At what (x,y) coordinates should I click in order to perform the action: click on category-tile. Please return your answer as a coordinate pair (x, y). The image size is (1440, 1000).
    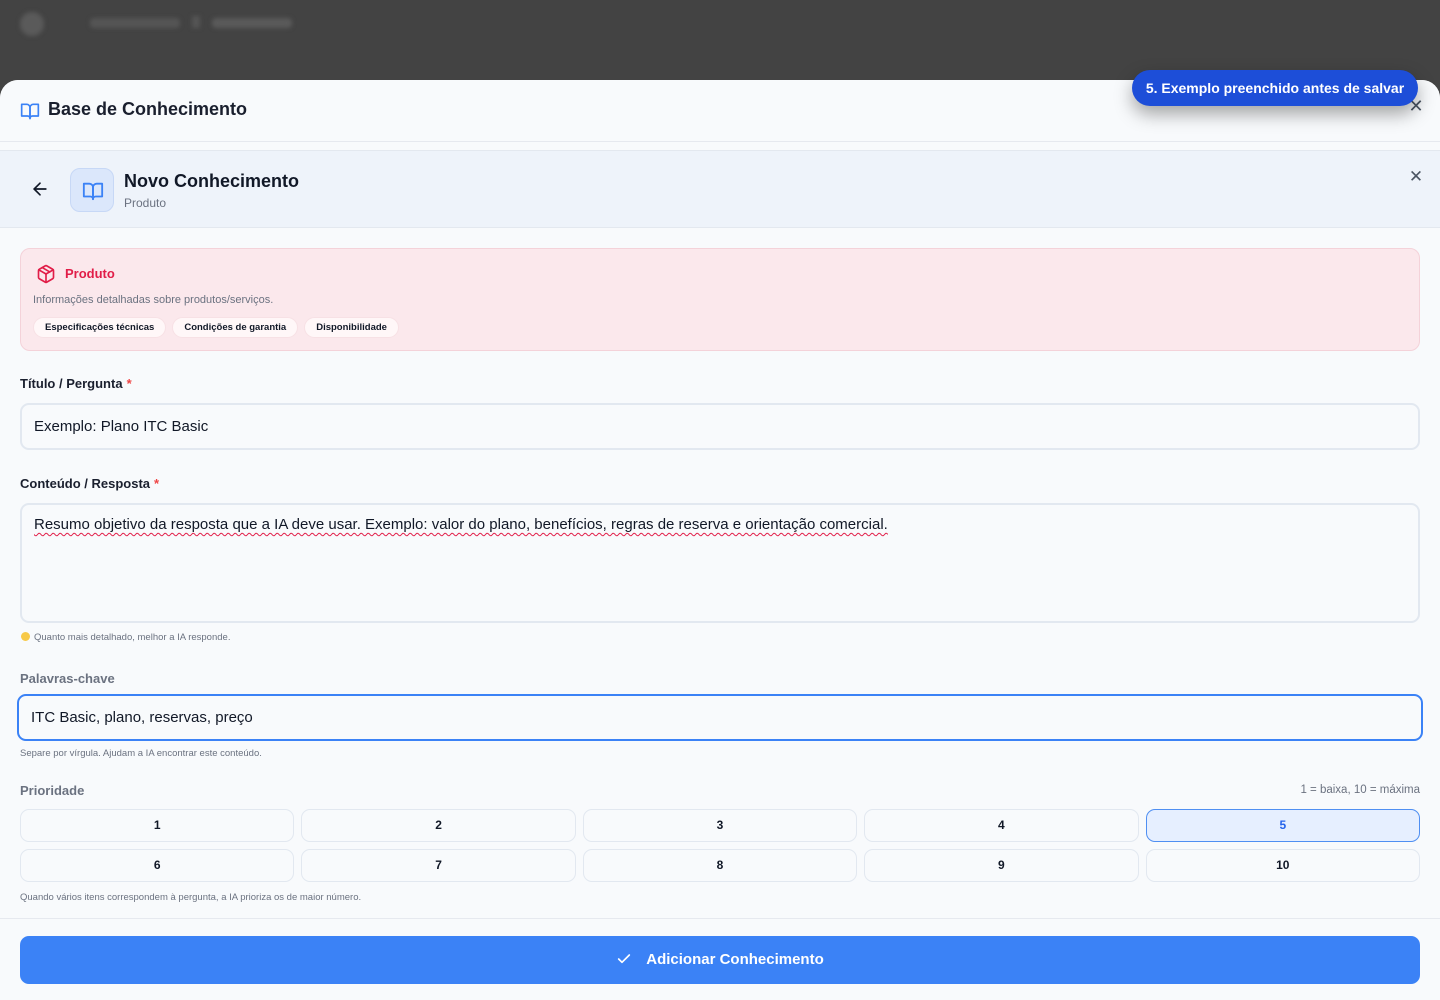
    Looking at the image, I should click on (92, 190).